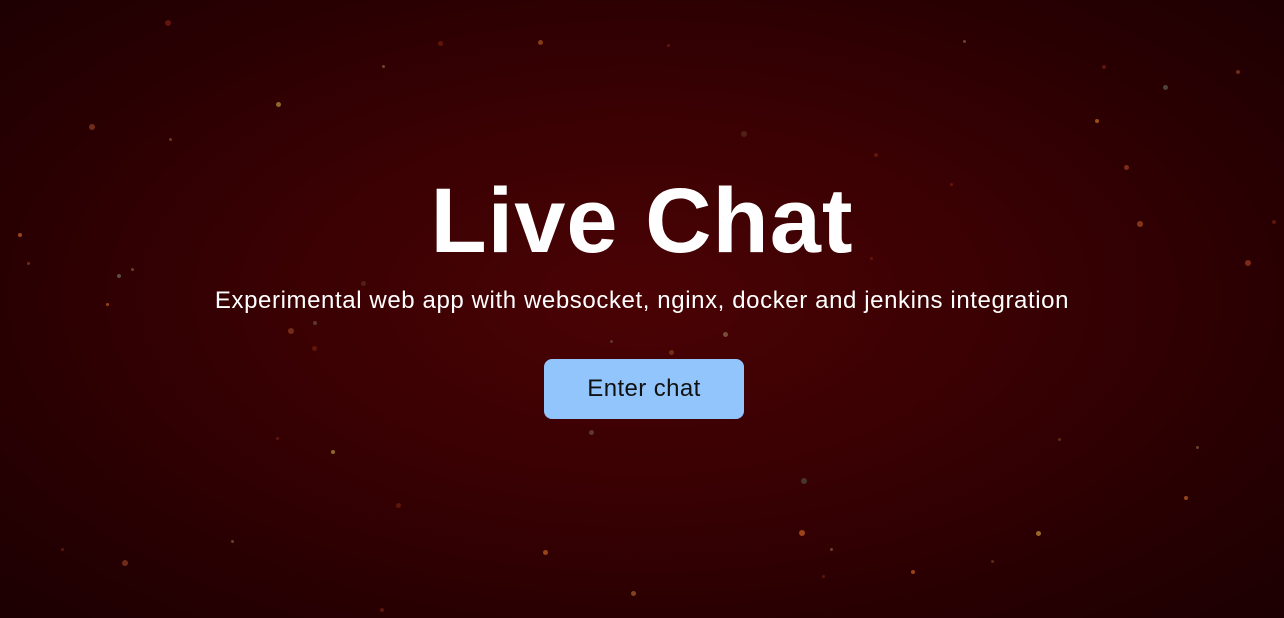 This screenshot has height=618, width=1284. Describe the element at coordinates (644, 389) in the screenshot. I see `enter-chat-button: Enter chat` at that location.